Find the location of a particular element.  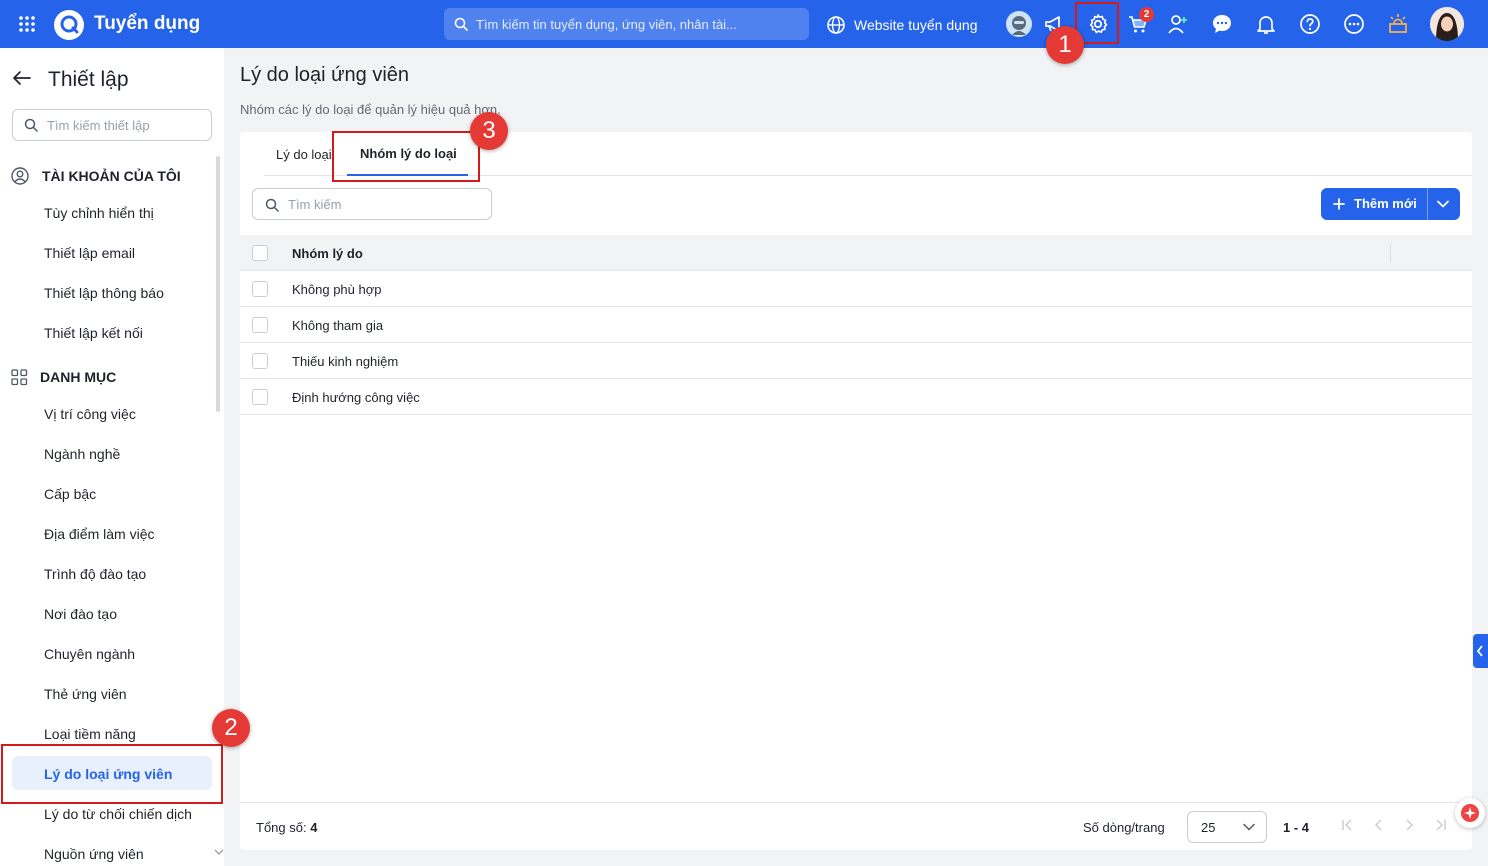

sparkle-icon is located at coordinates (1470, 813).